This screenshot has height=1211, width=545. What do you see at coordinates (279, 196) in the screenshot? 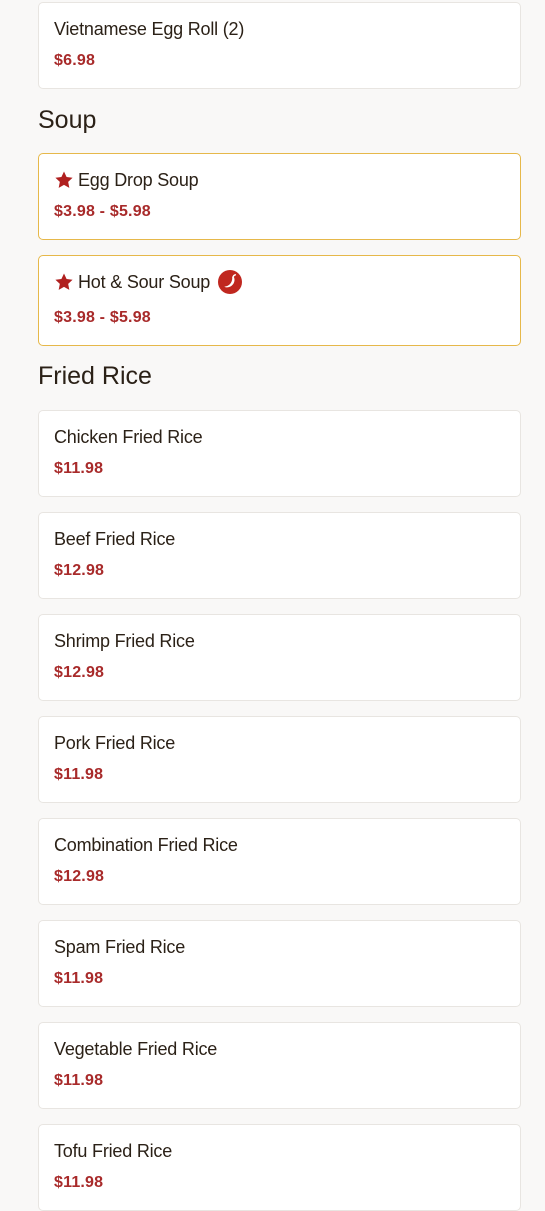
I see `menu-item-card: Egg Drop Soup $3.98 - $5.98` at bounding box center [279, 196].